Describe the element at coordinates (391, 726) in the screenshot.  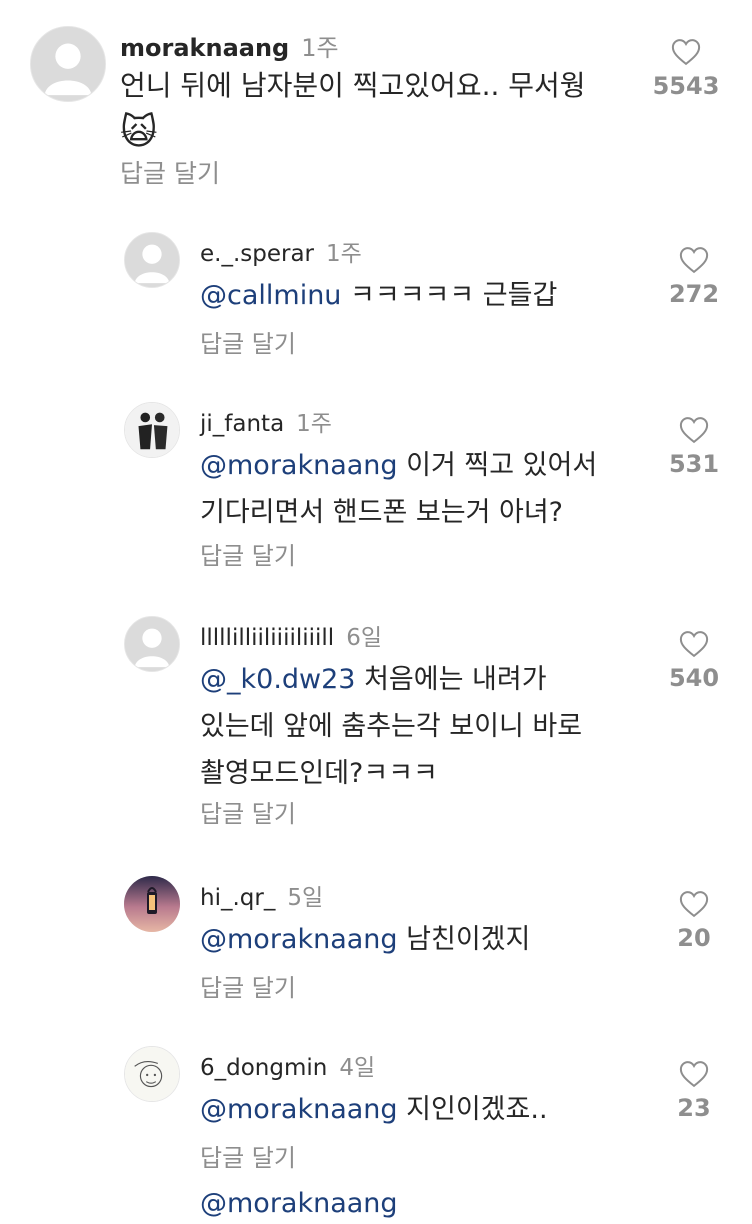
I see `comment-text-line: 있는데 앞에 춤추는각 보이니 바로` at that location.